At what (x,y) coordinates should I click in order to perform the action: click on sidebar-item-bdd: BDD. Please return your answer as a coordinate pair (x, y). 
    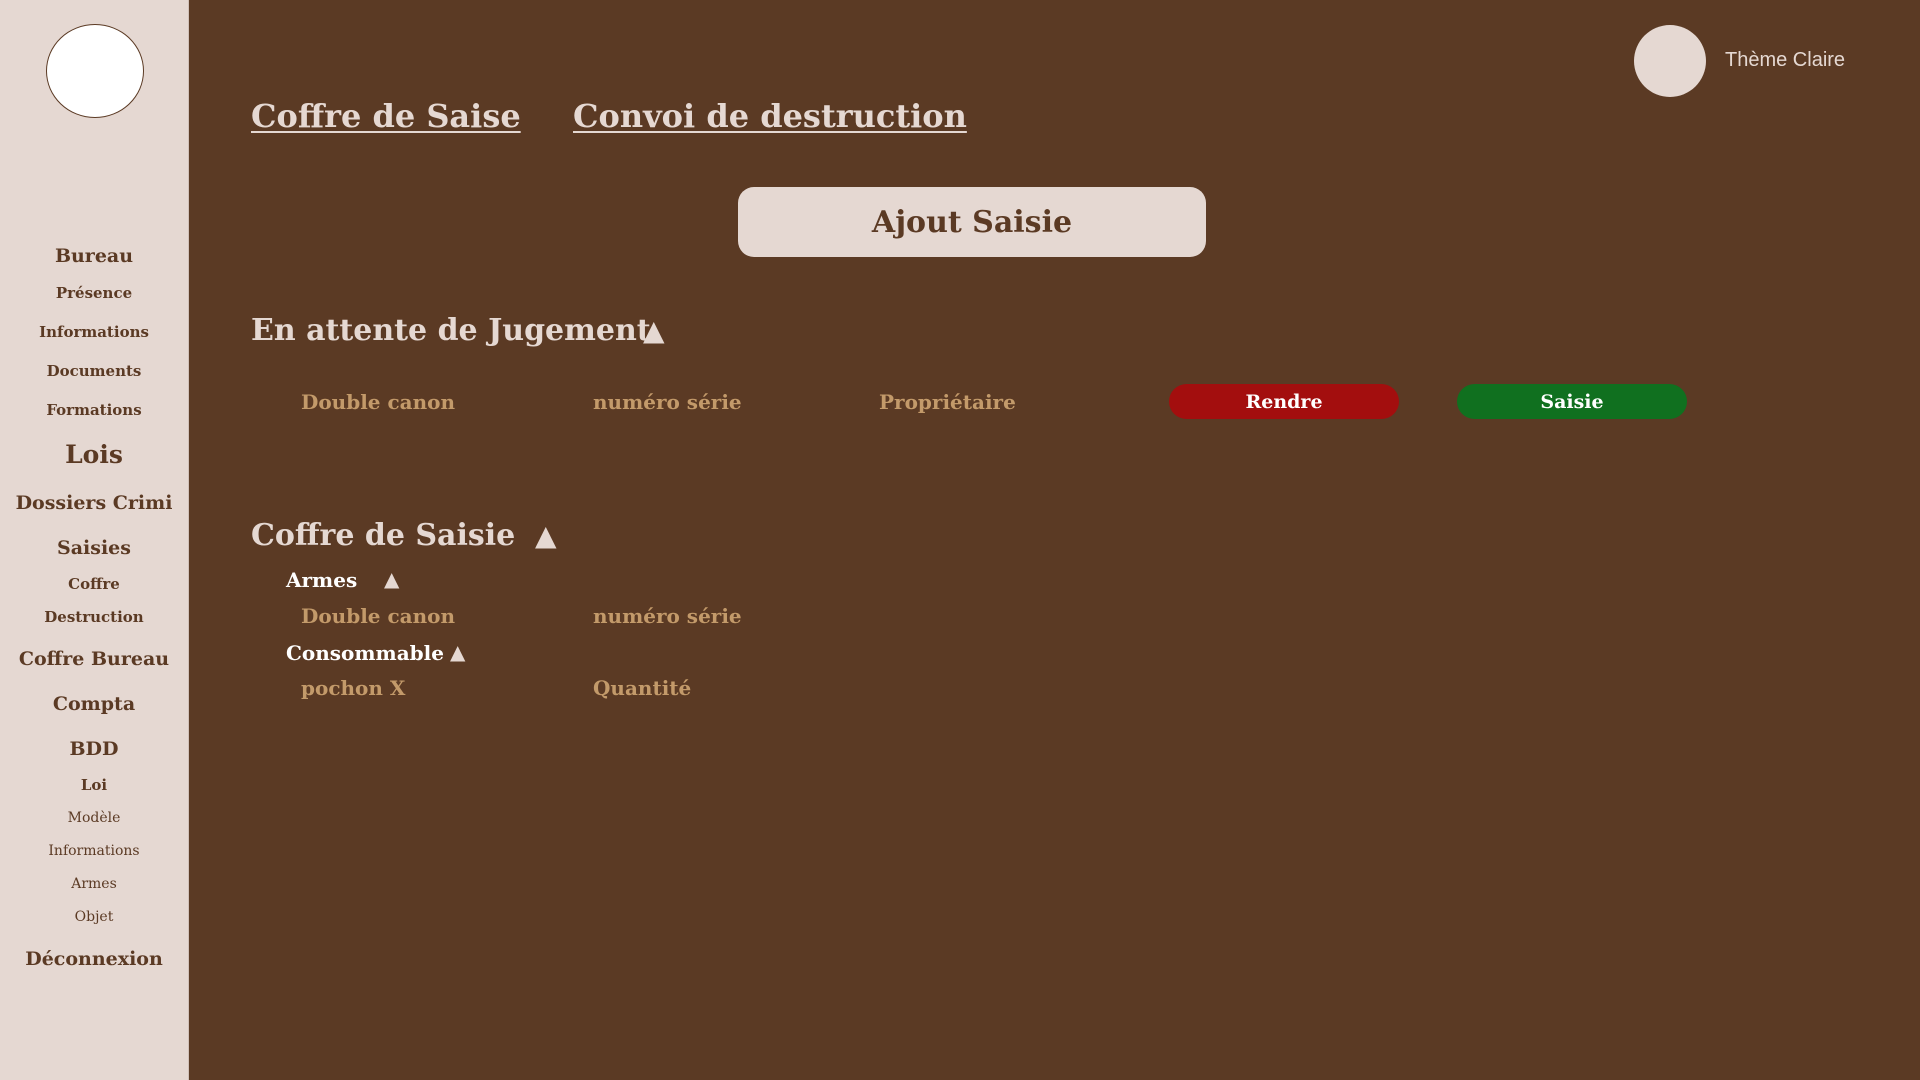
    Looking at the image, I should click on (94, 749).